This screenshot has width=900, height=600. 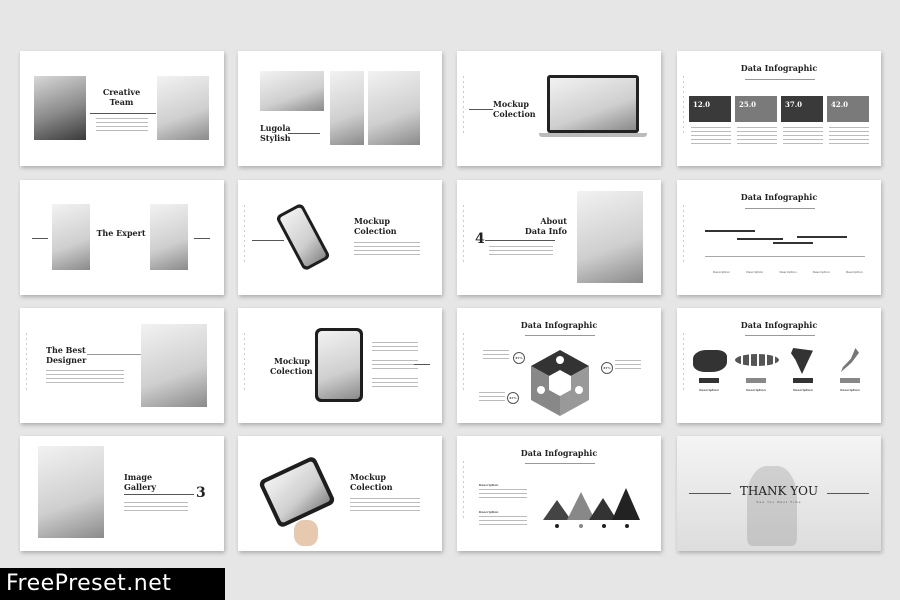 I want to click on axis-dot, so click(x=557, y=526).